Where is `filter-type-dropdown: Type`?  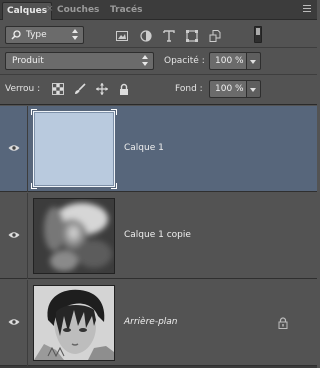
filter-type-dropdown: Type is located at coordinates (44, 35).